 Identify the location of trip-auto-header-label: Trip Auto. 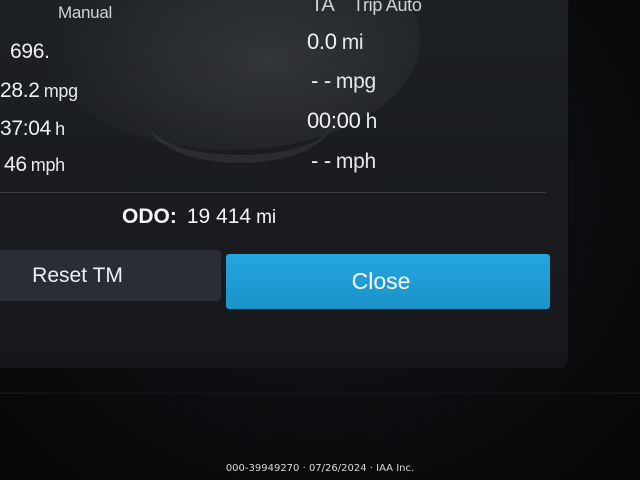
(387, 7).